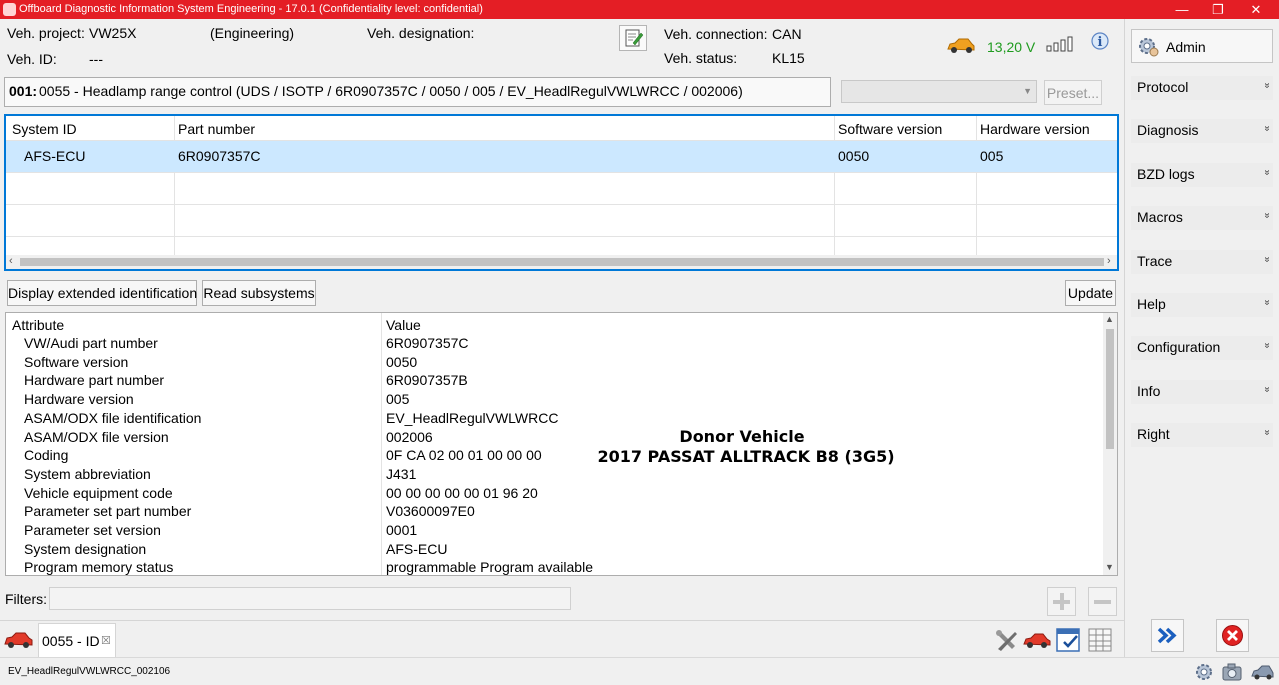 Image resolution: width=1279 pixels, height=685 pixels. Describe the element at coordinates (746, 456) in the screenshot. I see `watermark-line2: 2017 PASSAT ALLTRACK B8 (3G5)` at that location.